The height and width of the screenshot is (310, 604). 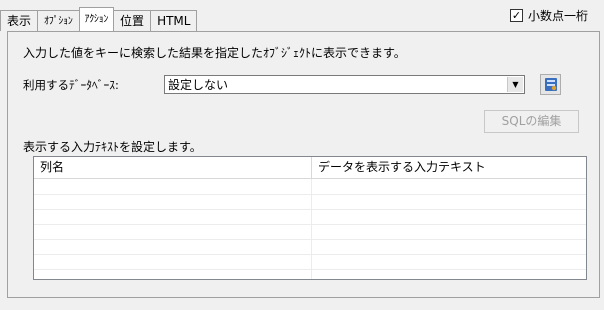 I want to click on column-header-input-text: データを表示する入力テキスト, so click(x=449, y=167).